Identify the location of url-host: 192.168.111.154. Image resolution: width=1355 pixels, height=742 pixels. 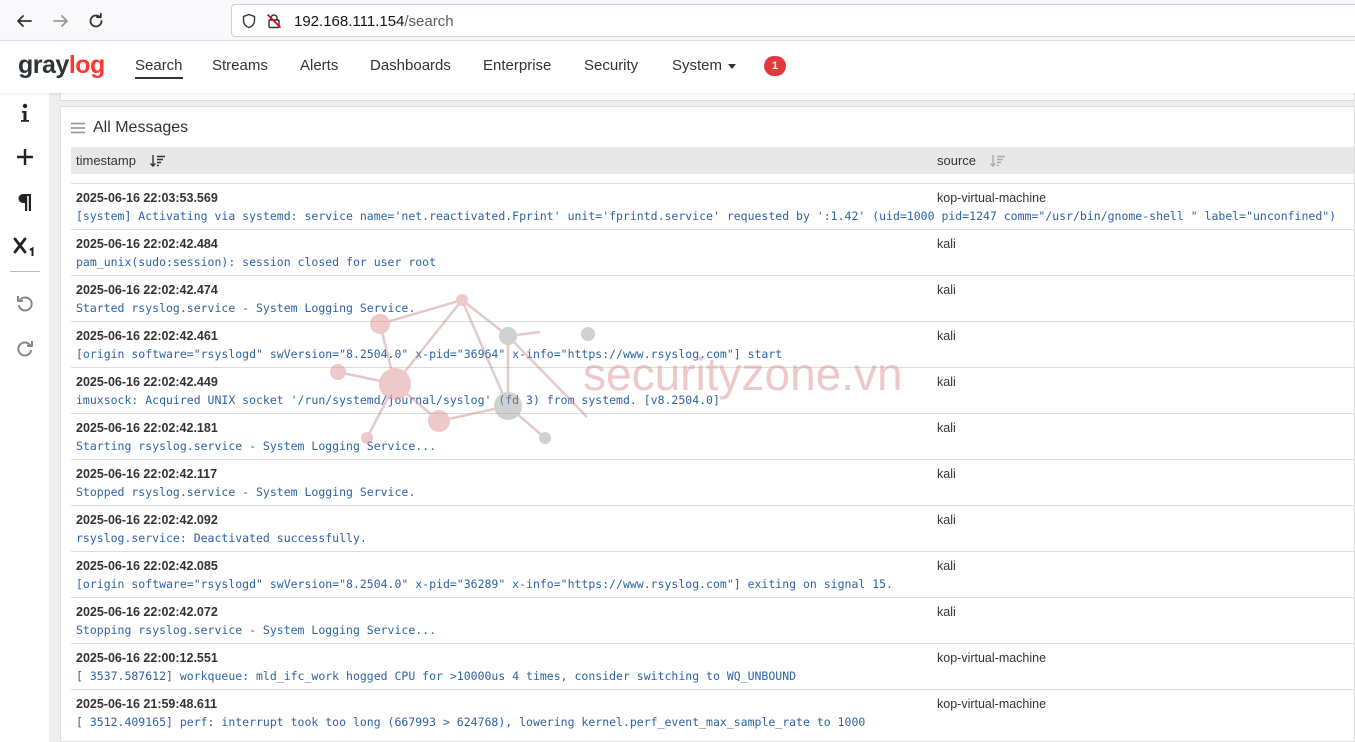
(349, 21).